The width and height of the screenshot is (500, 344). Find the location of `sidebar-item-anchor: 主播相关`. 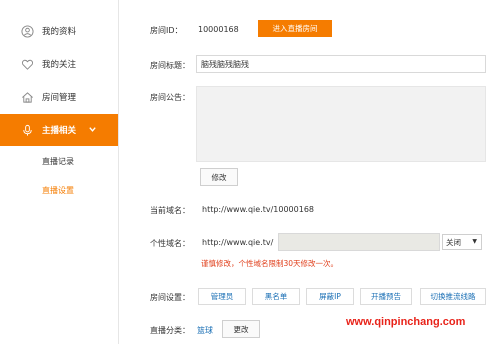

sidebar-item-anchor: 主播相关 is located at coordinates (59, 130).